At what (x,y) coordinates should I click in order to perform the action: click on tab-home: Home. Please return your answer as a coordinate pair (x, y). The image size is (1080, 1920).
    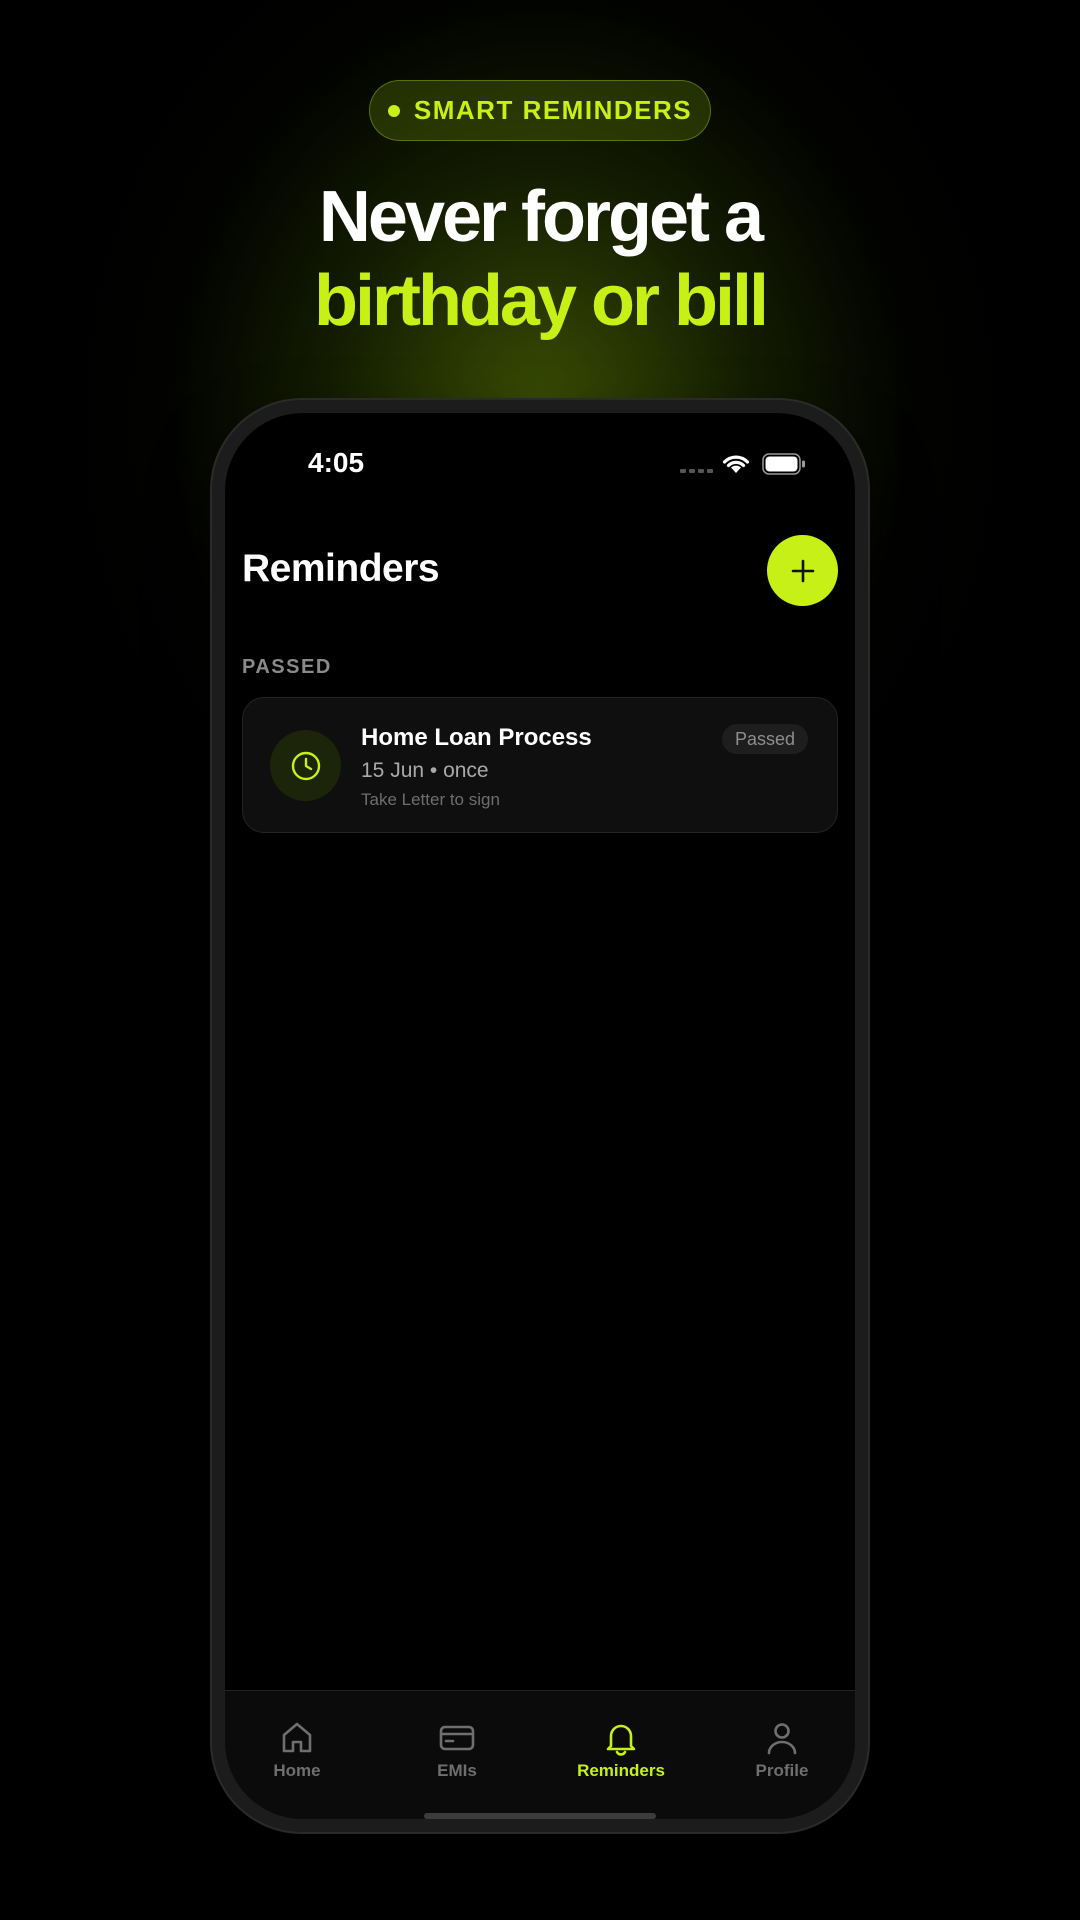
    Looking at the image, I should click on (297, 1750).